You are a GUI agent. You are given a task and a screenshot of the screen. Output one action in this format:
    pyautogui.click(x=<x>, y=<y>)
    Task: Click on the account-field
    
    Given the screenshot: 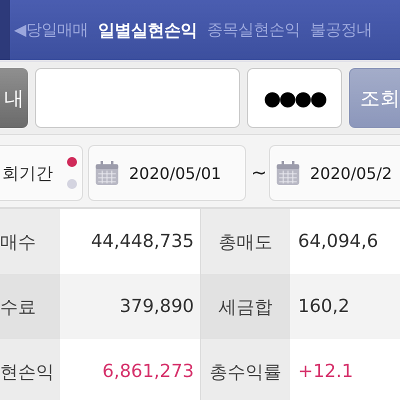 What is the action you would take?
    pyautogui.click(x=137, y=98)
    